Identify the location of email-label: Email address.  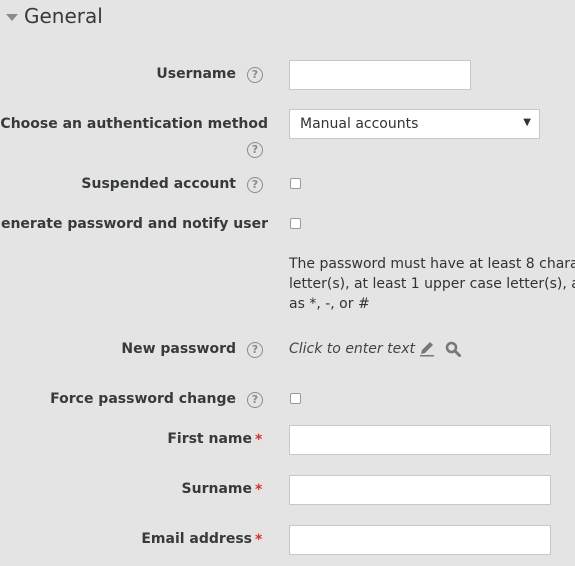
(196, 539).